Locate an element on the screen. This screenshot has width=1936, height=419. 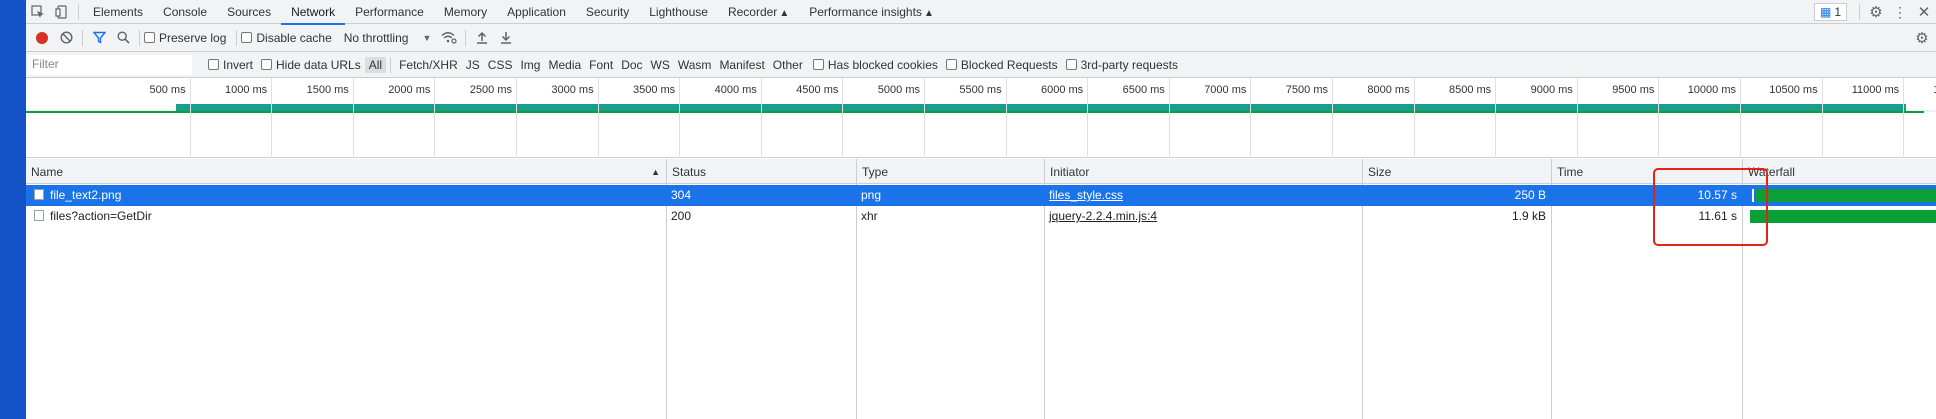
settings-gear-icon: ⚙ is located at coordinates (1876, 12).